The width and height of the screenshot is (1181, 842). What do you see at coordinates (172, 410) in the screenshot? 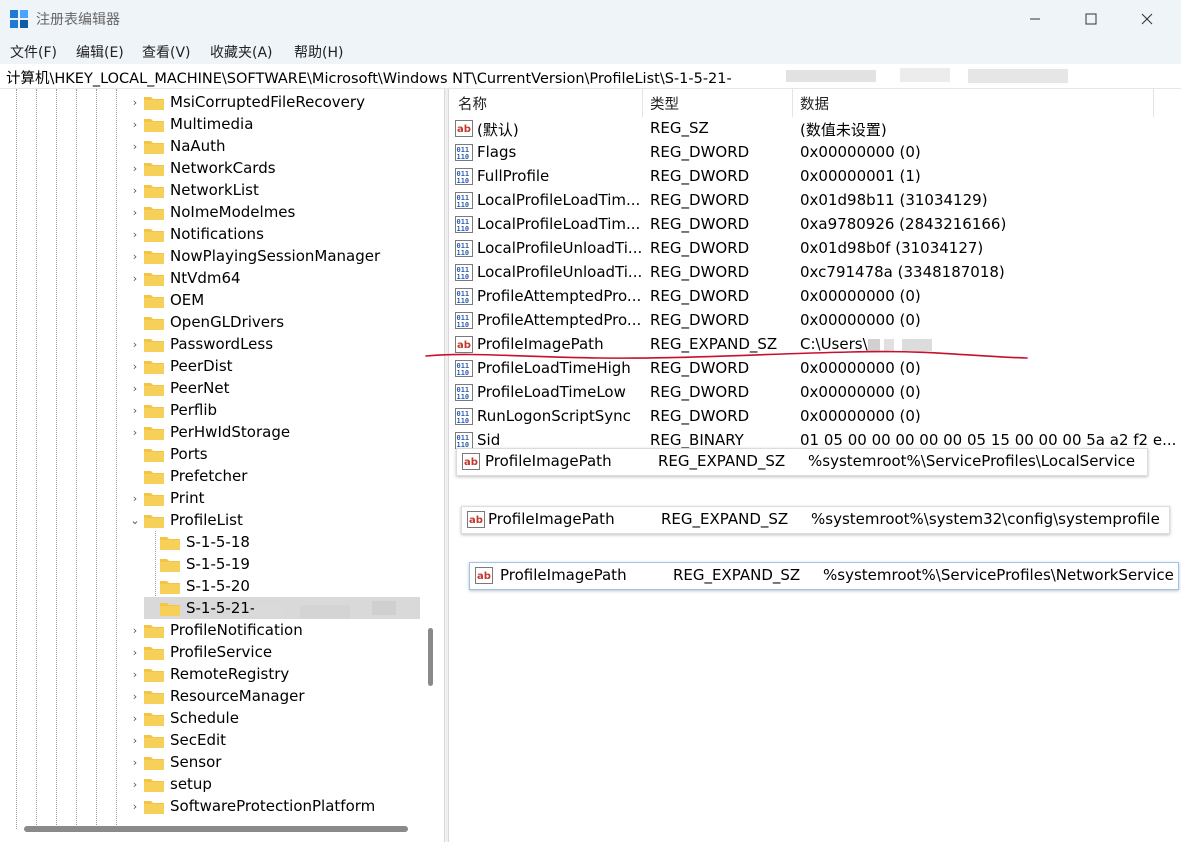
I see `tree-node: › Perflib` at bounding box center [172, 410].